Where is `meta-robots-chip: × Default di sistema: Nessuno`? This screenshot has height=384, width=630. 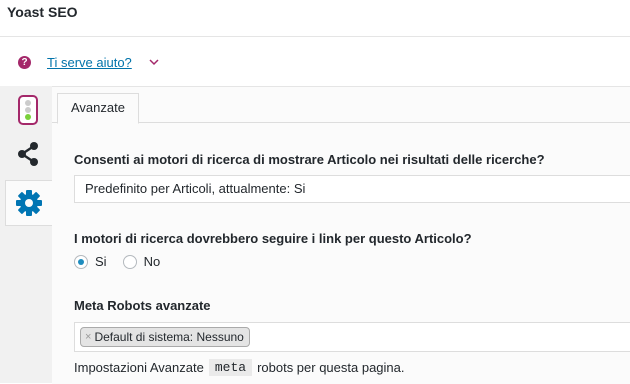
meta-robots-chip: × Default di sistema: Nessuno is located at coordinates (165, 337).